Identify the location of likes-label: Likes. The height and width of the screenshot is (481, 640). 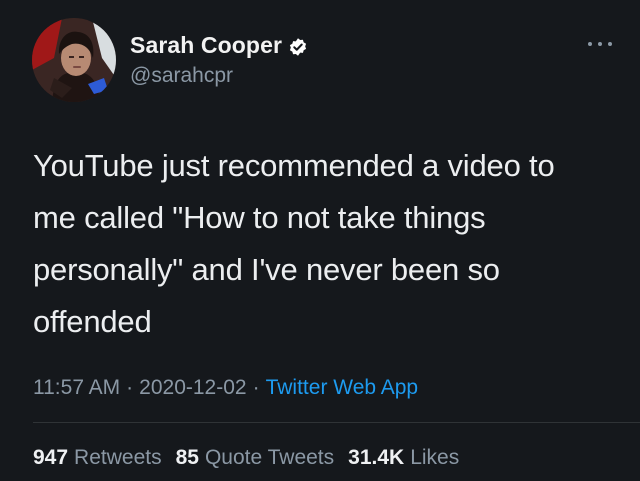
(435, 457).